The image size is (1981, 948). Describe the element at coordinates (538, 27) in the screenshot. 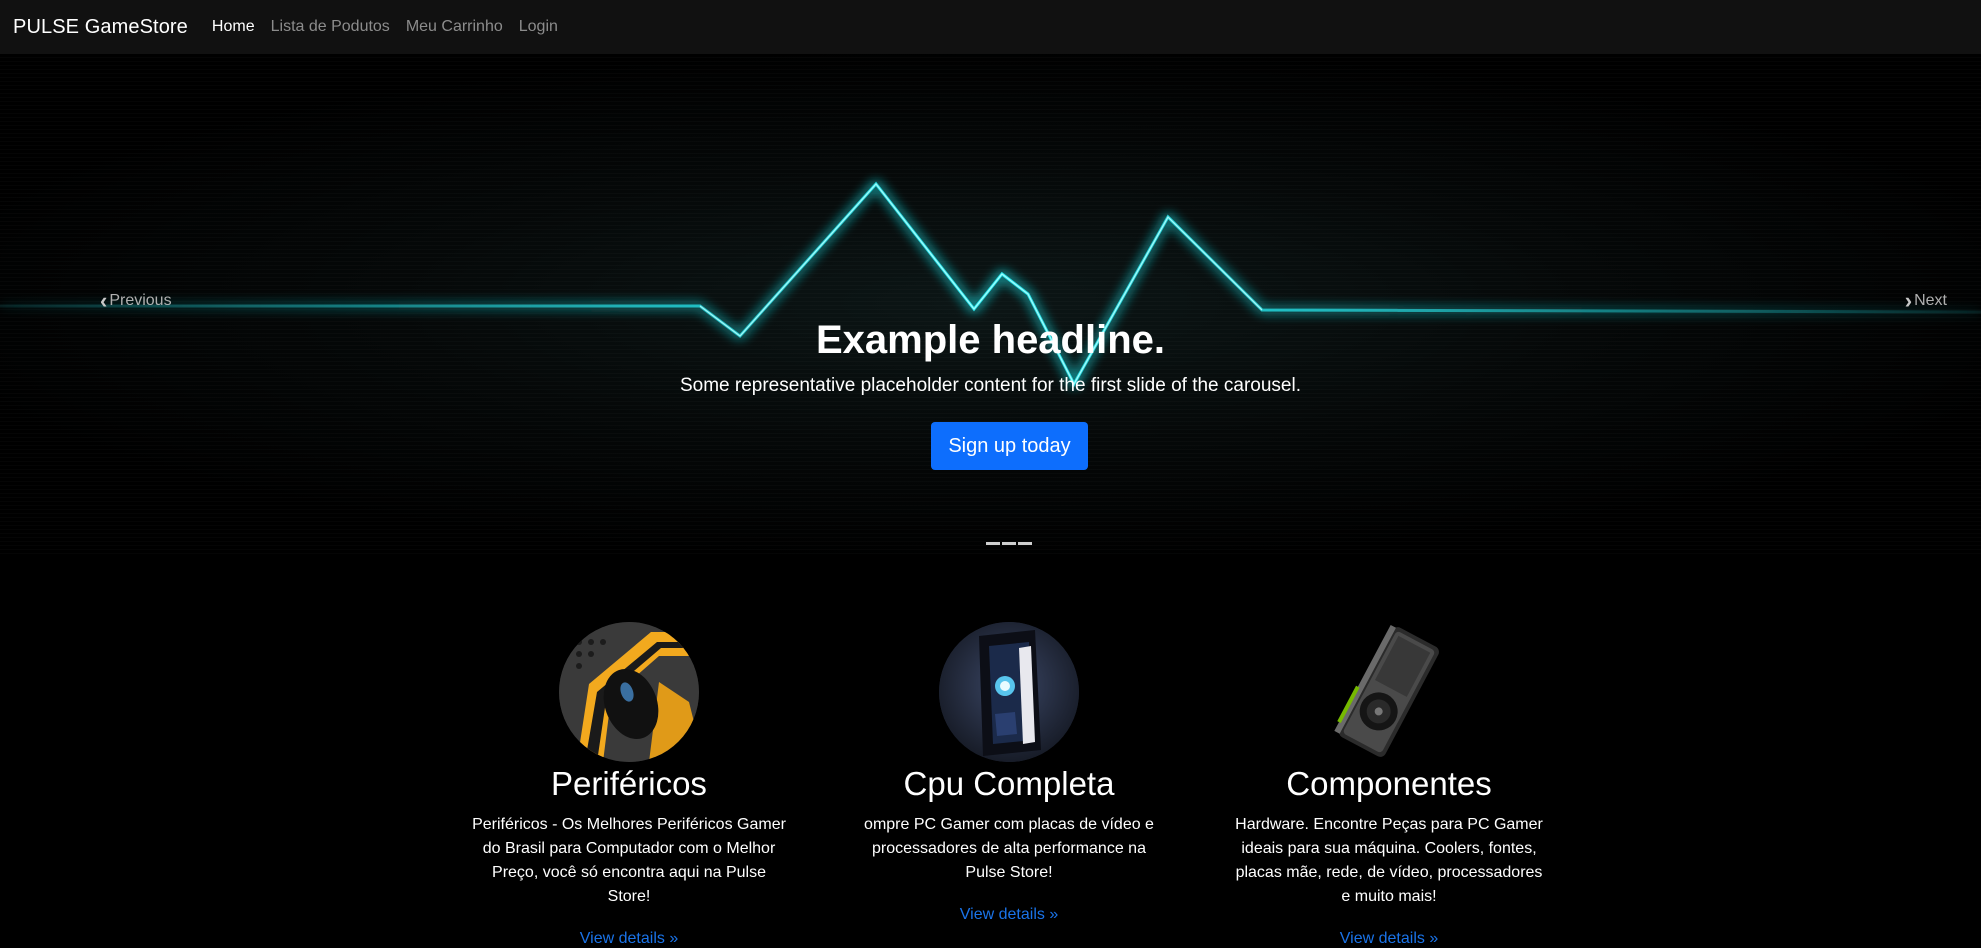

I see `nav-login: Login` at that location.